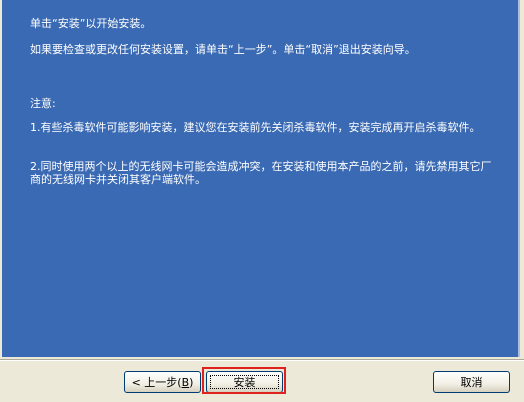 The width and height of the screenshot is (524, 402). What do you see at coordinates (91, 23) in the screenshot?
I see `instruction-text: 单击“安装”以开始安装。` at bounding box center [91, 23].